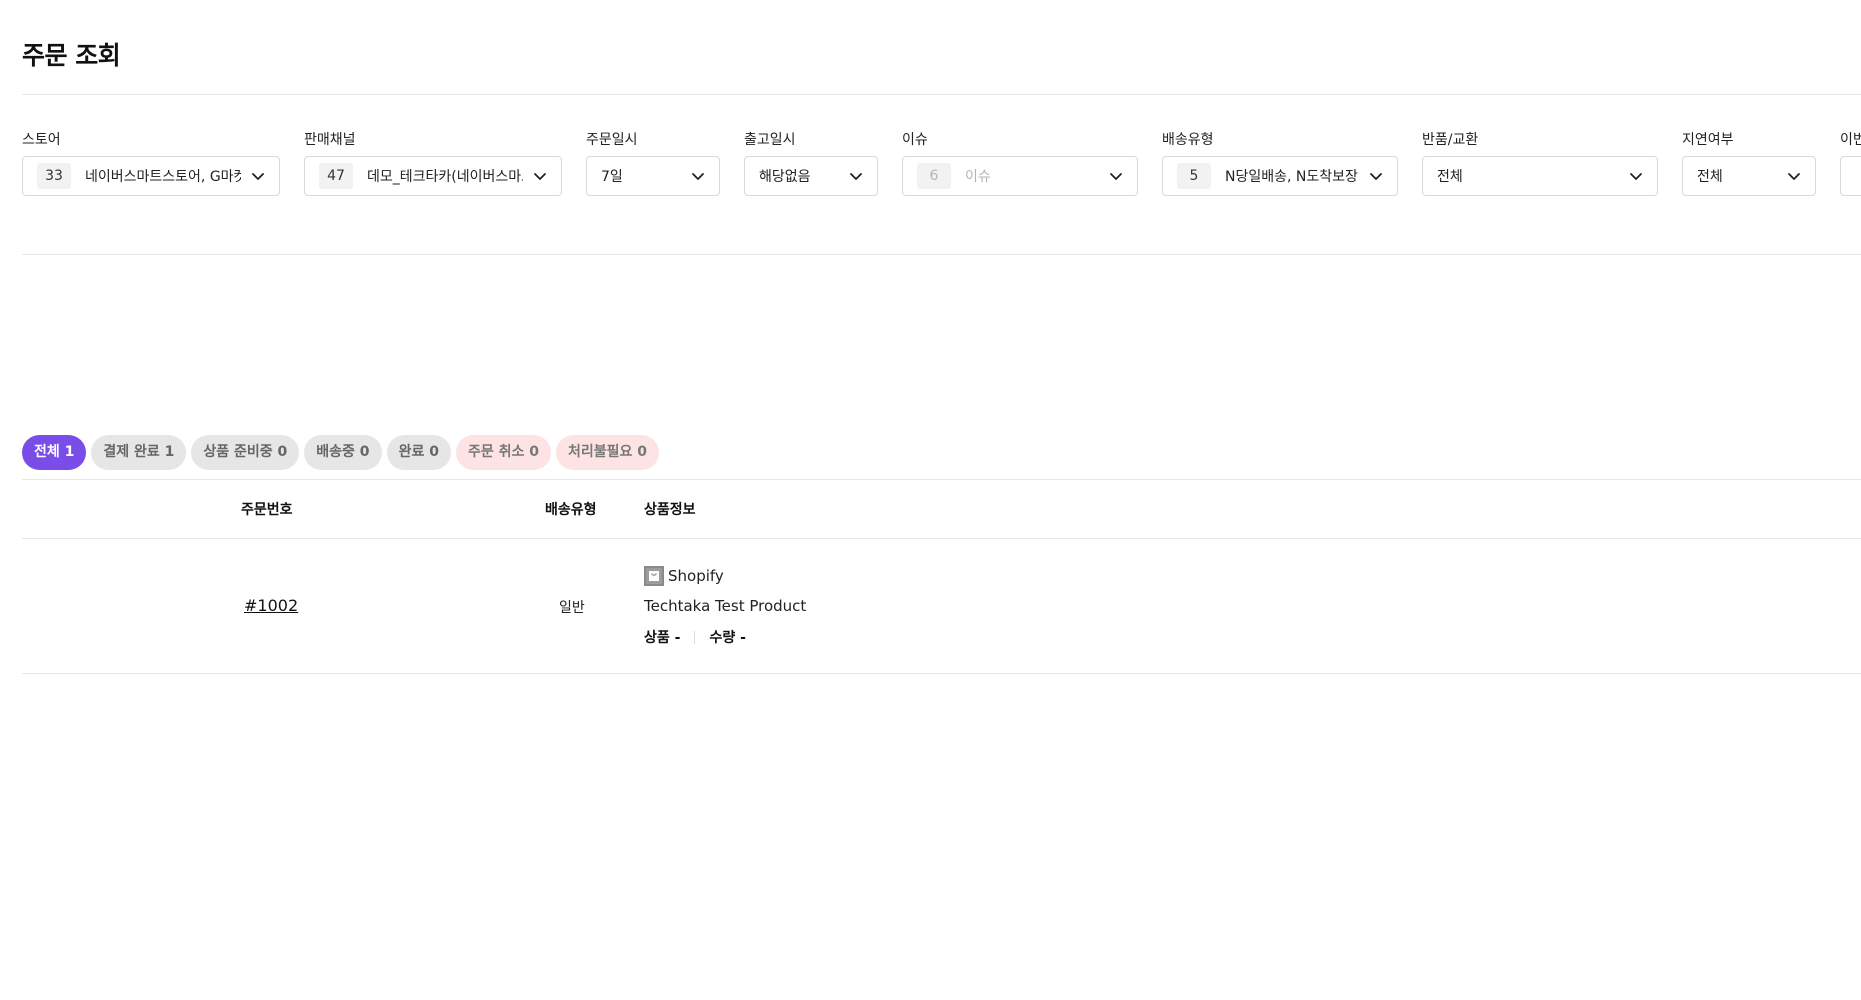  Describe the element at coordinates (139, 452) in the screenshot. I see `tab-payment-complete: 결제 완료 1` at that location.